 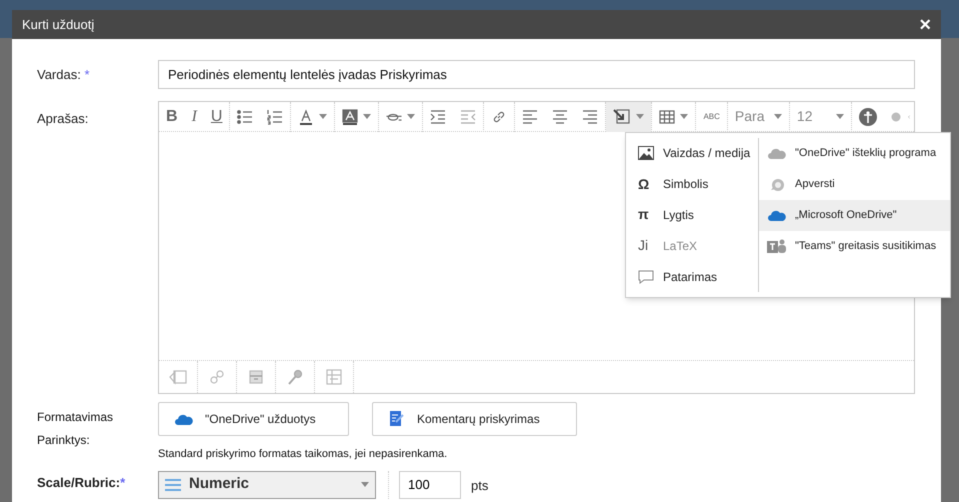 What do you see at coordinates (777, 185) in the screenshot?
I see `chat-bubble-icon` at bounding box center [777, 185].